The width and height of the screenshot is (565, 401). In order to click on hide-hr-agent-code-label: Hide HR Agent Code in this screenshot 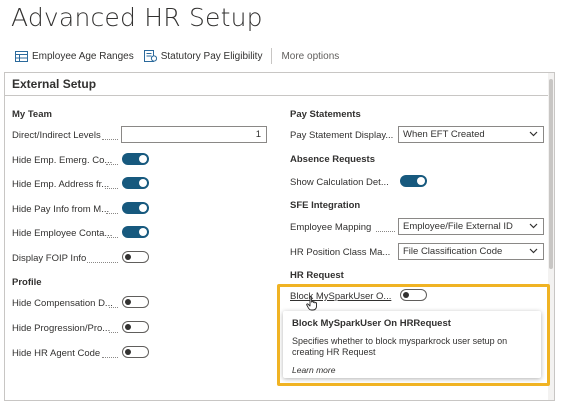, I will do `click(56, 353)`.